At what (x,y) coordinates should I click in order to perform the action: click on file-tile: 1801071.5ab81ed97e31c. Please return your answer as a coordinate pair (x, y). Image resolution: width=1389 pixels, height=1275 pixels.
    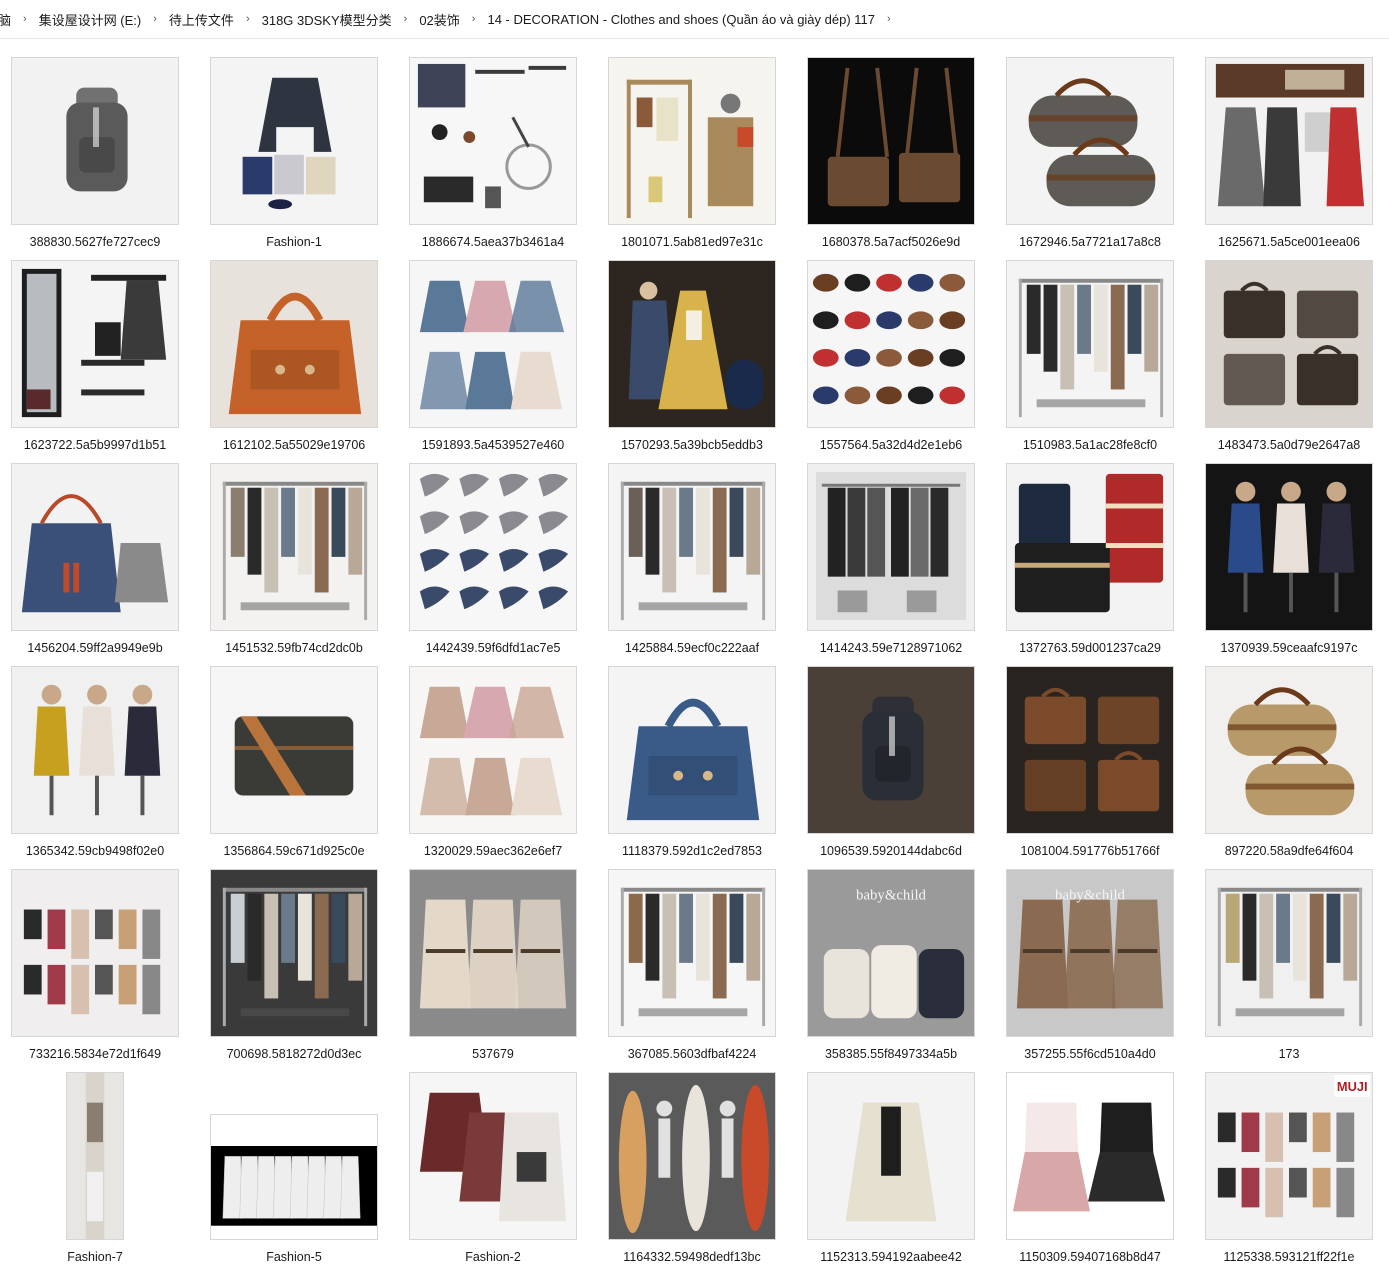
    Looking at the image, I should click on (696, 158).